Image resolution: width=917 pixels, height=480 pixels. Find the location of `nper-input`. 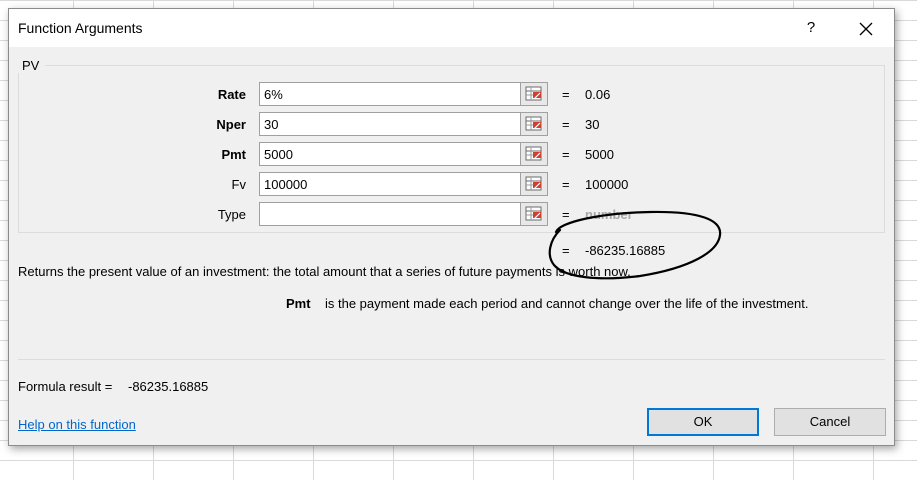

nper-input is located at coordinates (390, 124).